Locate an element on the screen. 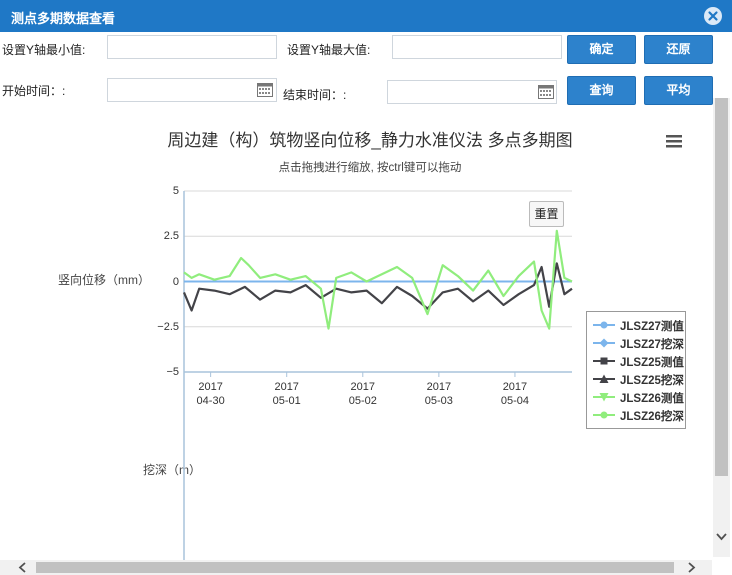 The height and width of the screenshot is (575, 732). legend-label: JLSZ27测值 is located at coordinates (652, 327).